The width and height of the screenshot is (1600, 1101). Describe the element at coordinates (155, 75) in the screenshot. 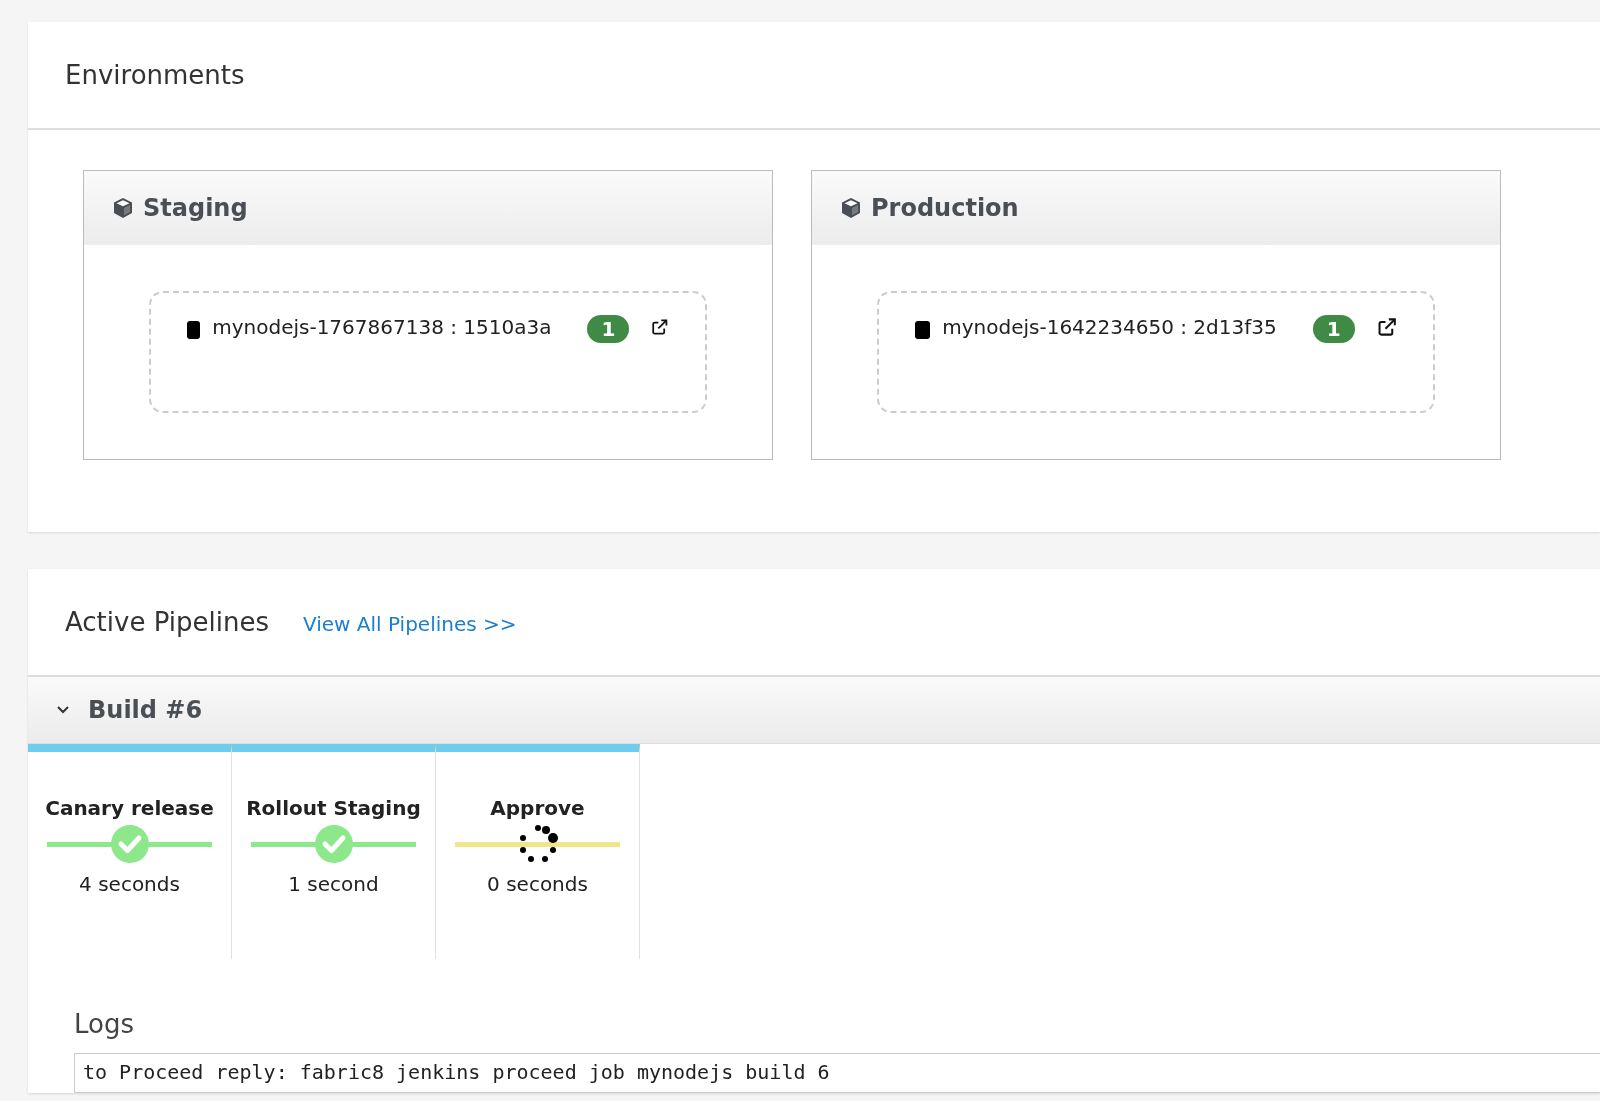

I see `section-title: Environments` at that location.